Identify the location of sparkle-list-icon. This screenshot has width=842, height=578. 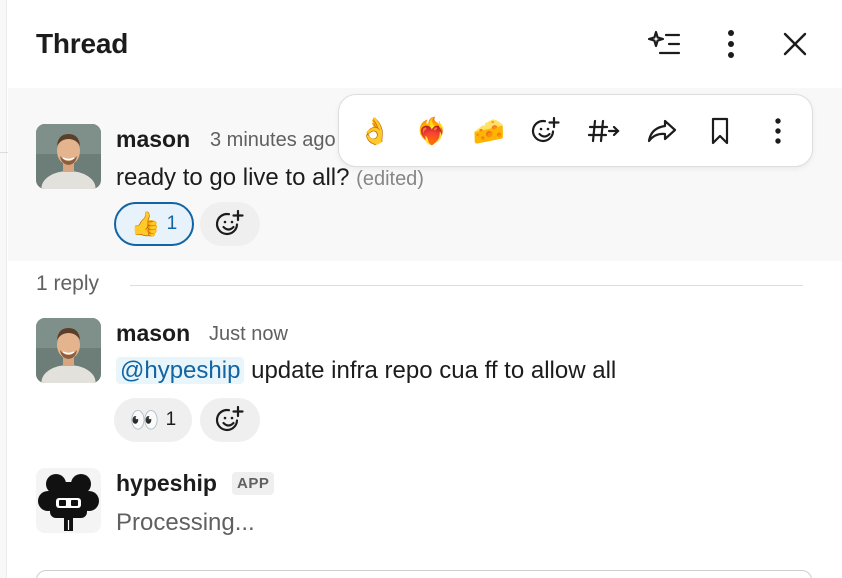
(664, 42).